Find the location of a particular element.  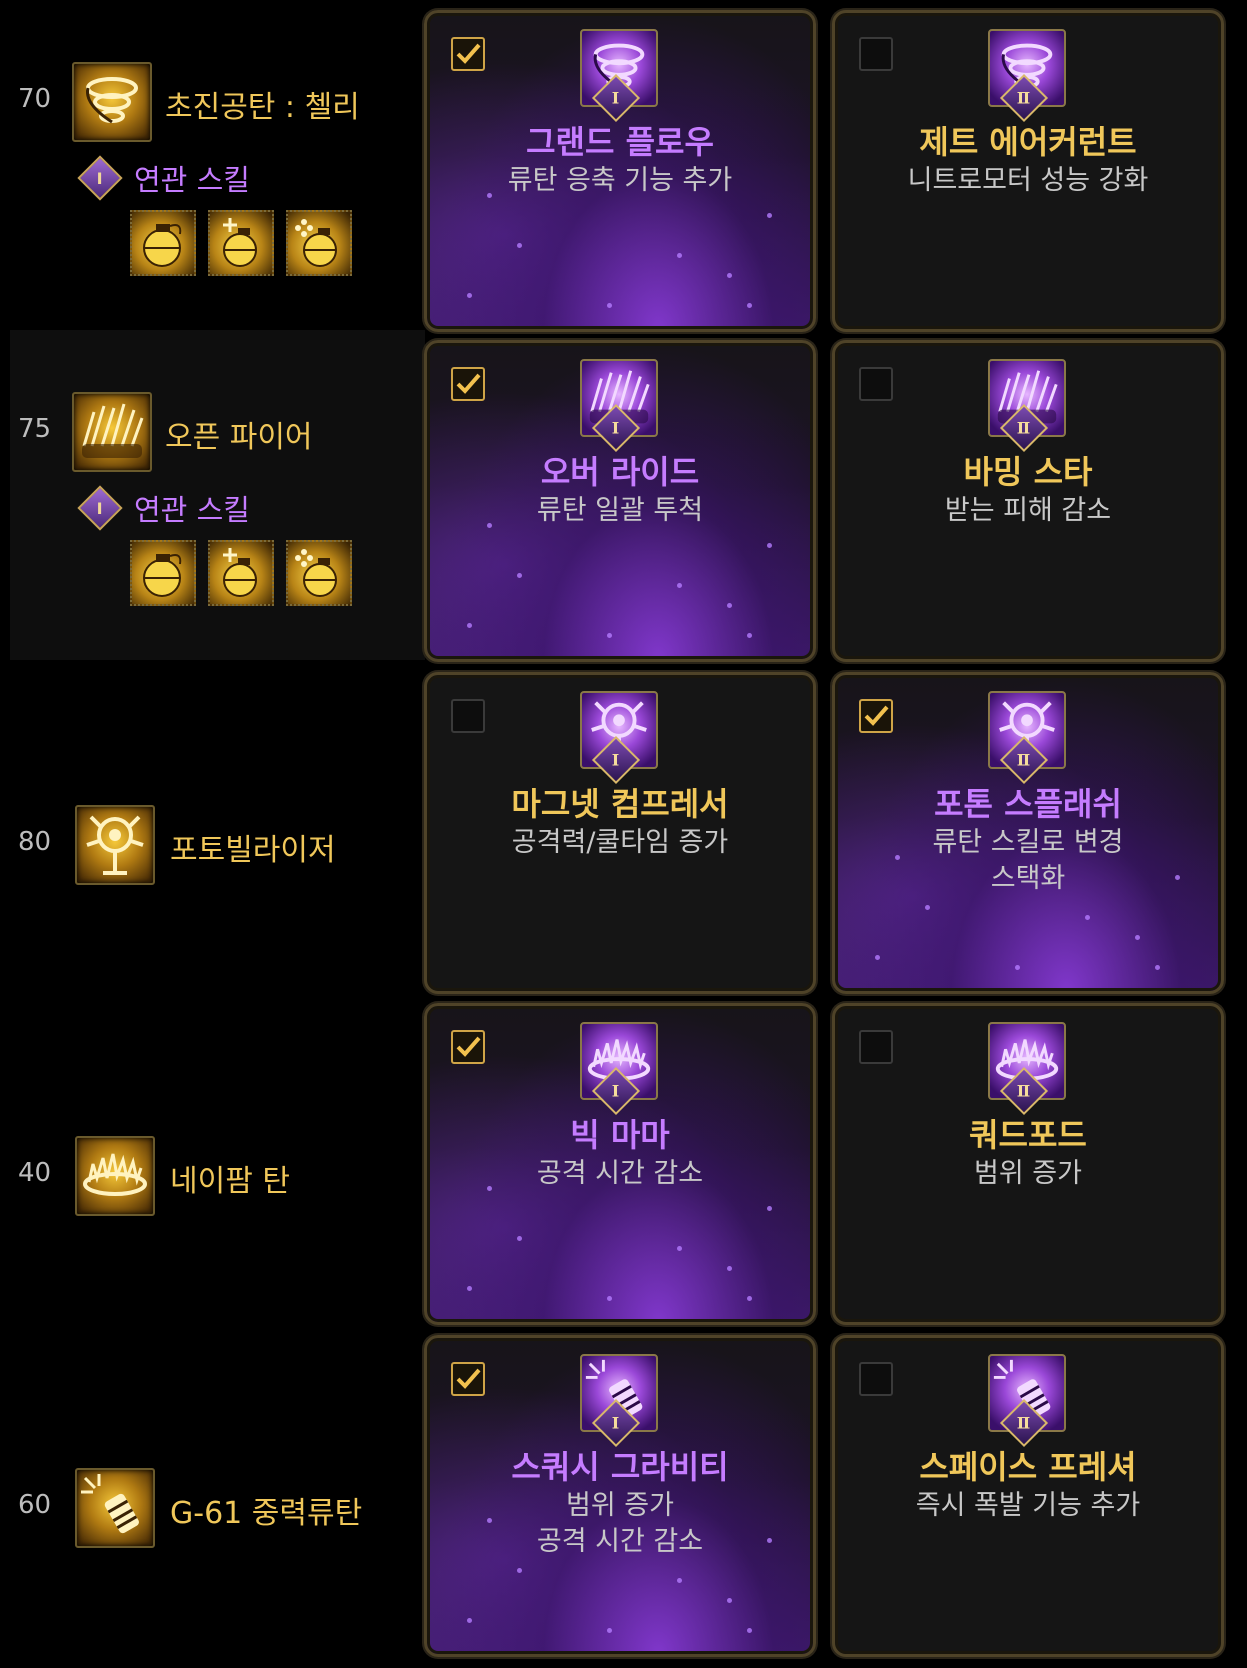

tripod-description: 류탄 응축 기능 추가 is located at coordinates (620, 181).